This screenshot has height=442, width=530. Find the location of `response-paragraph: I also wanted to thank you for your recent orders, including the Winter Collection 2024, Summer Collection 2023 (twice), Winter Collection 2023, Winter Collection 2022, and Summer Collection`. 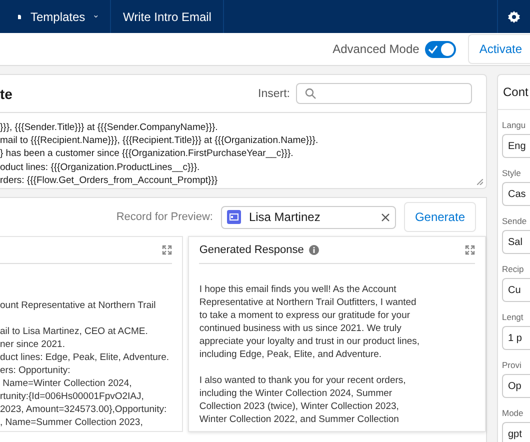

response-paragraph: I also wanted to thank you for your recent orders, including the Winter Collection 2024, Summer Collection 2023 (twice), Winter Collection 2023, Winter Collection 2022, and Summer Collection is located at coordinates (303, 400).